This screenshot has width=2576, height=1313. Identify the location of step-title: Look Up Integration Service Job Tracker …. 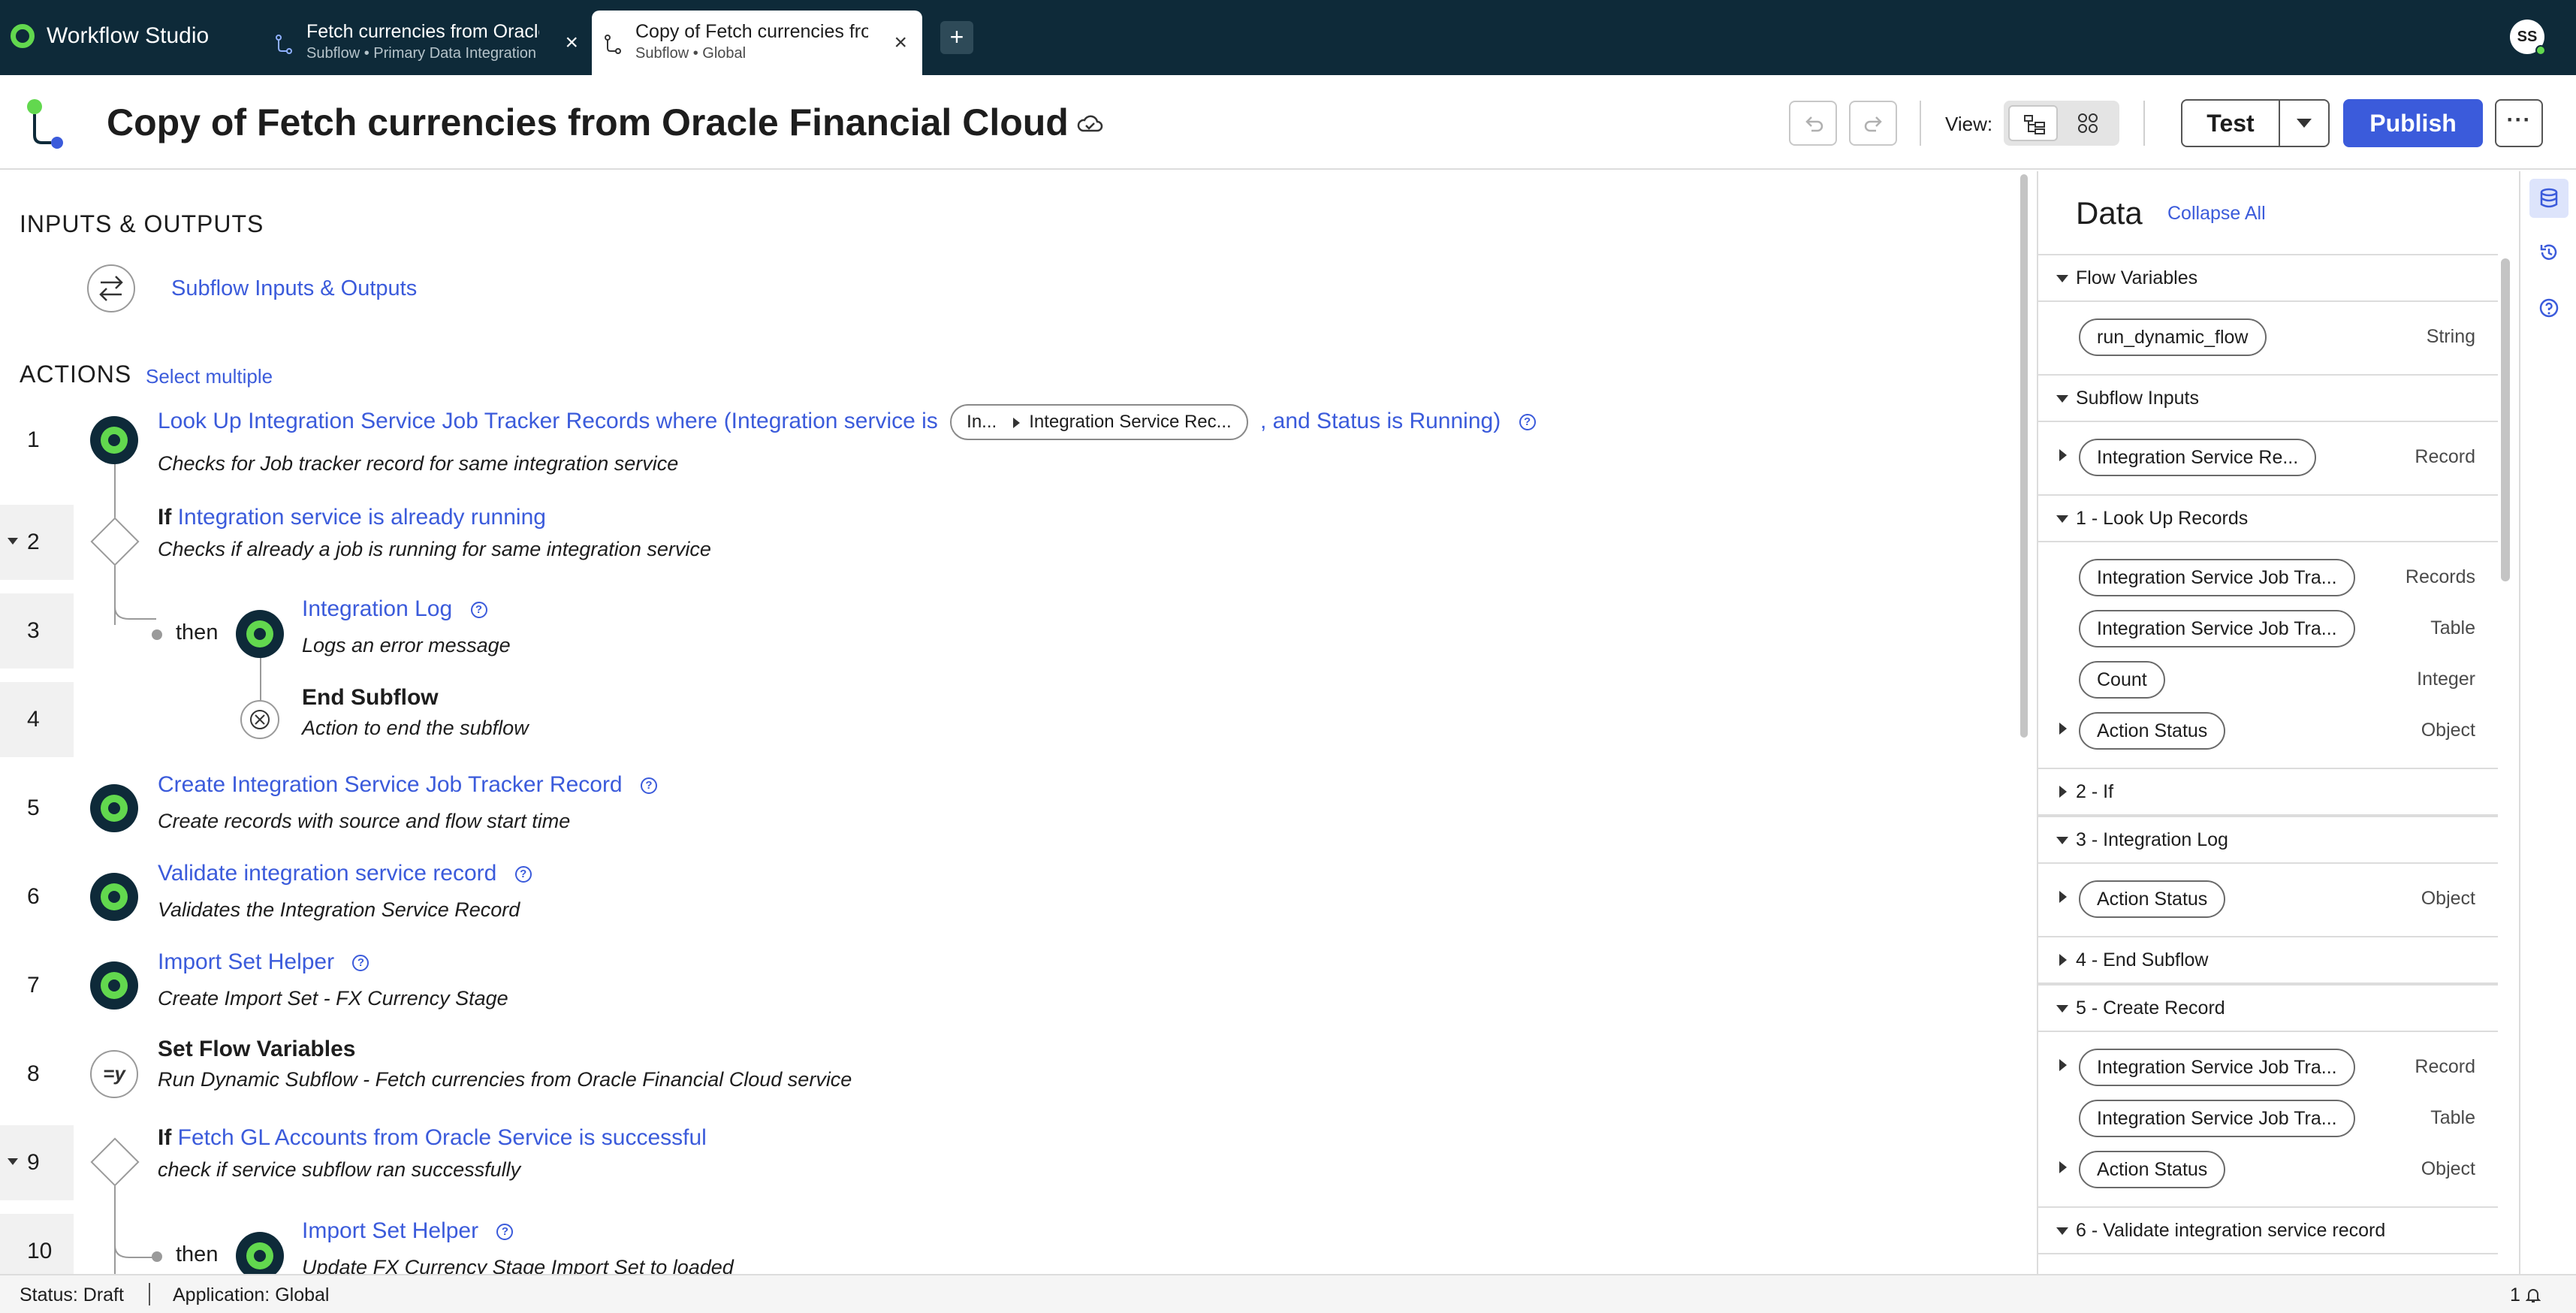
(847, 422).